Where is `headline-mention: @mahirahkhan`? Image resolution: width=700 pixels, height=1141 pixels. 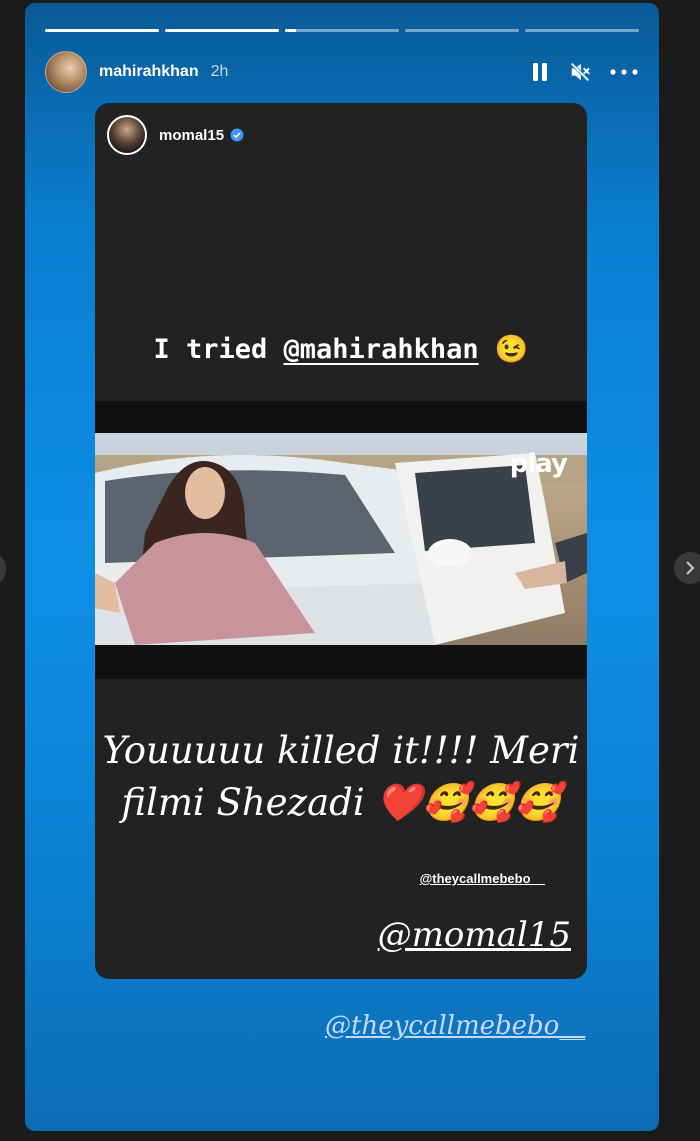
headline-mention: @mahirahkhan is located at coordinates (381, 349).